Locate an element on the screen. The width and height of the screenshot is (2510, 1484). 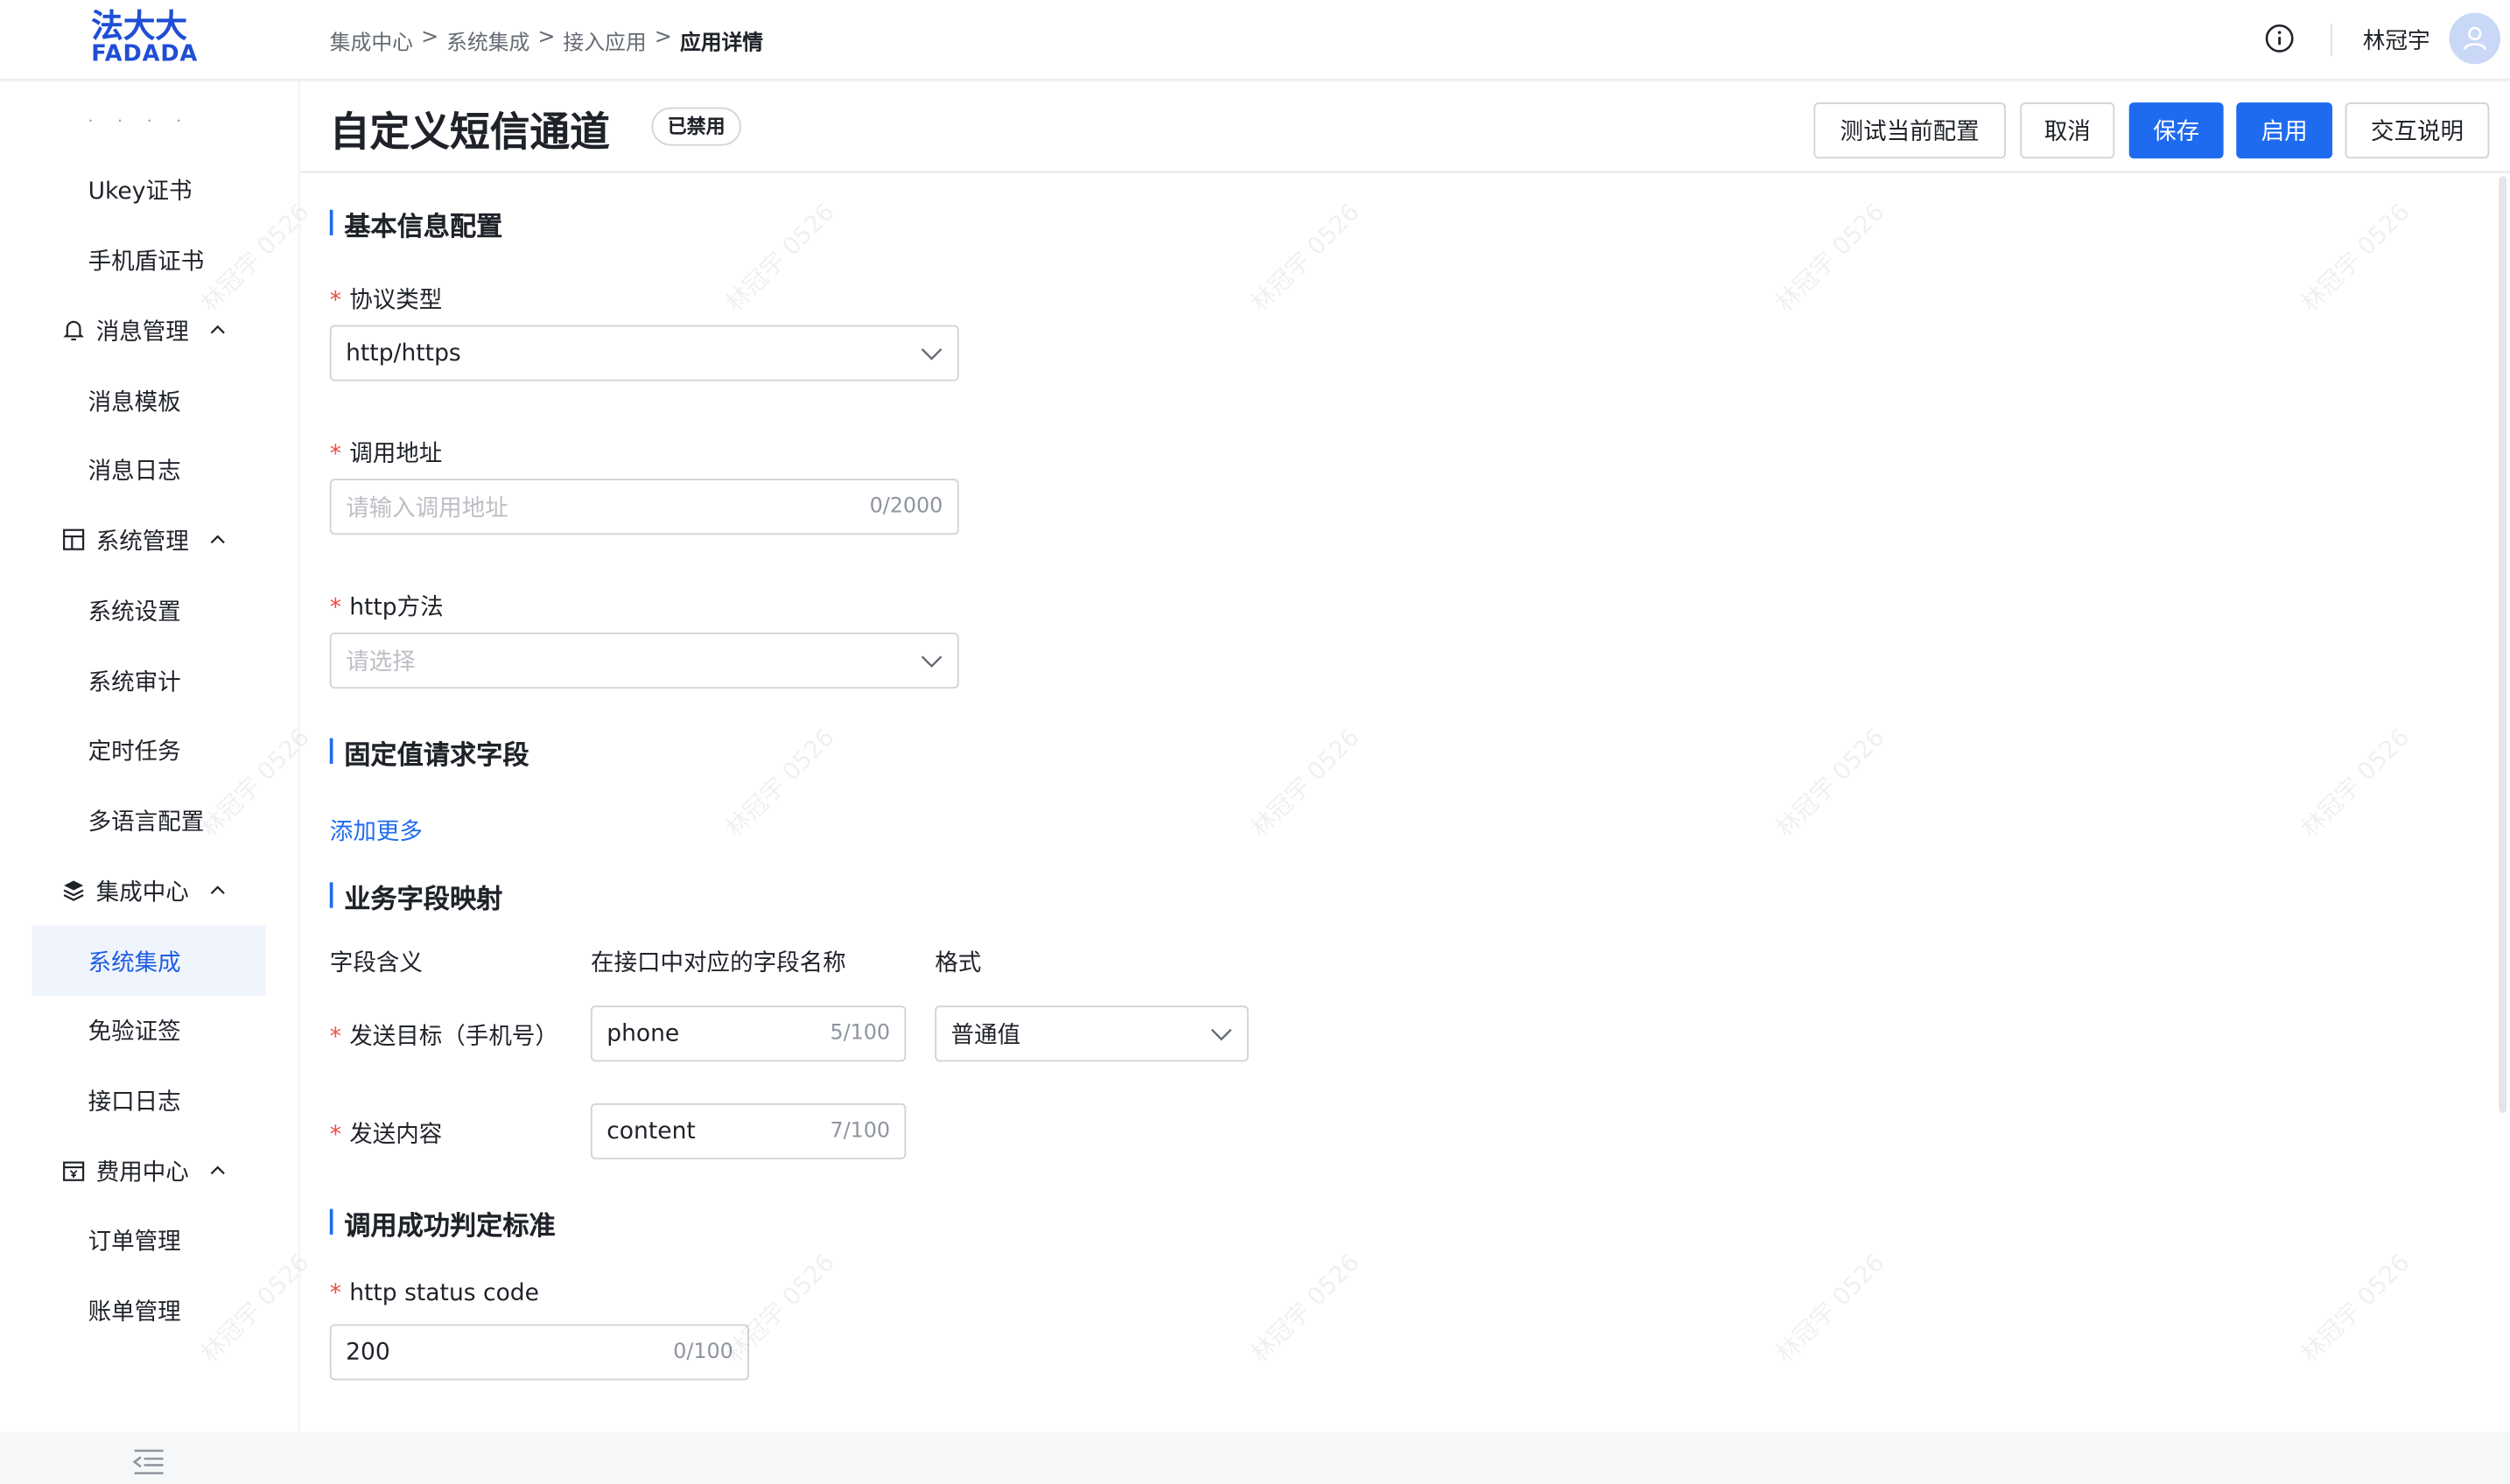
vertical-scrollbar is located at coordinates (2503, 644).